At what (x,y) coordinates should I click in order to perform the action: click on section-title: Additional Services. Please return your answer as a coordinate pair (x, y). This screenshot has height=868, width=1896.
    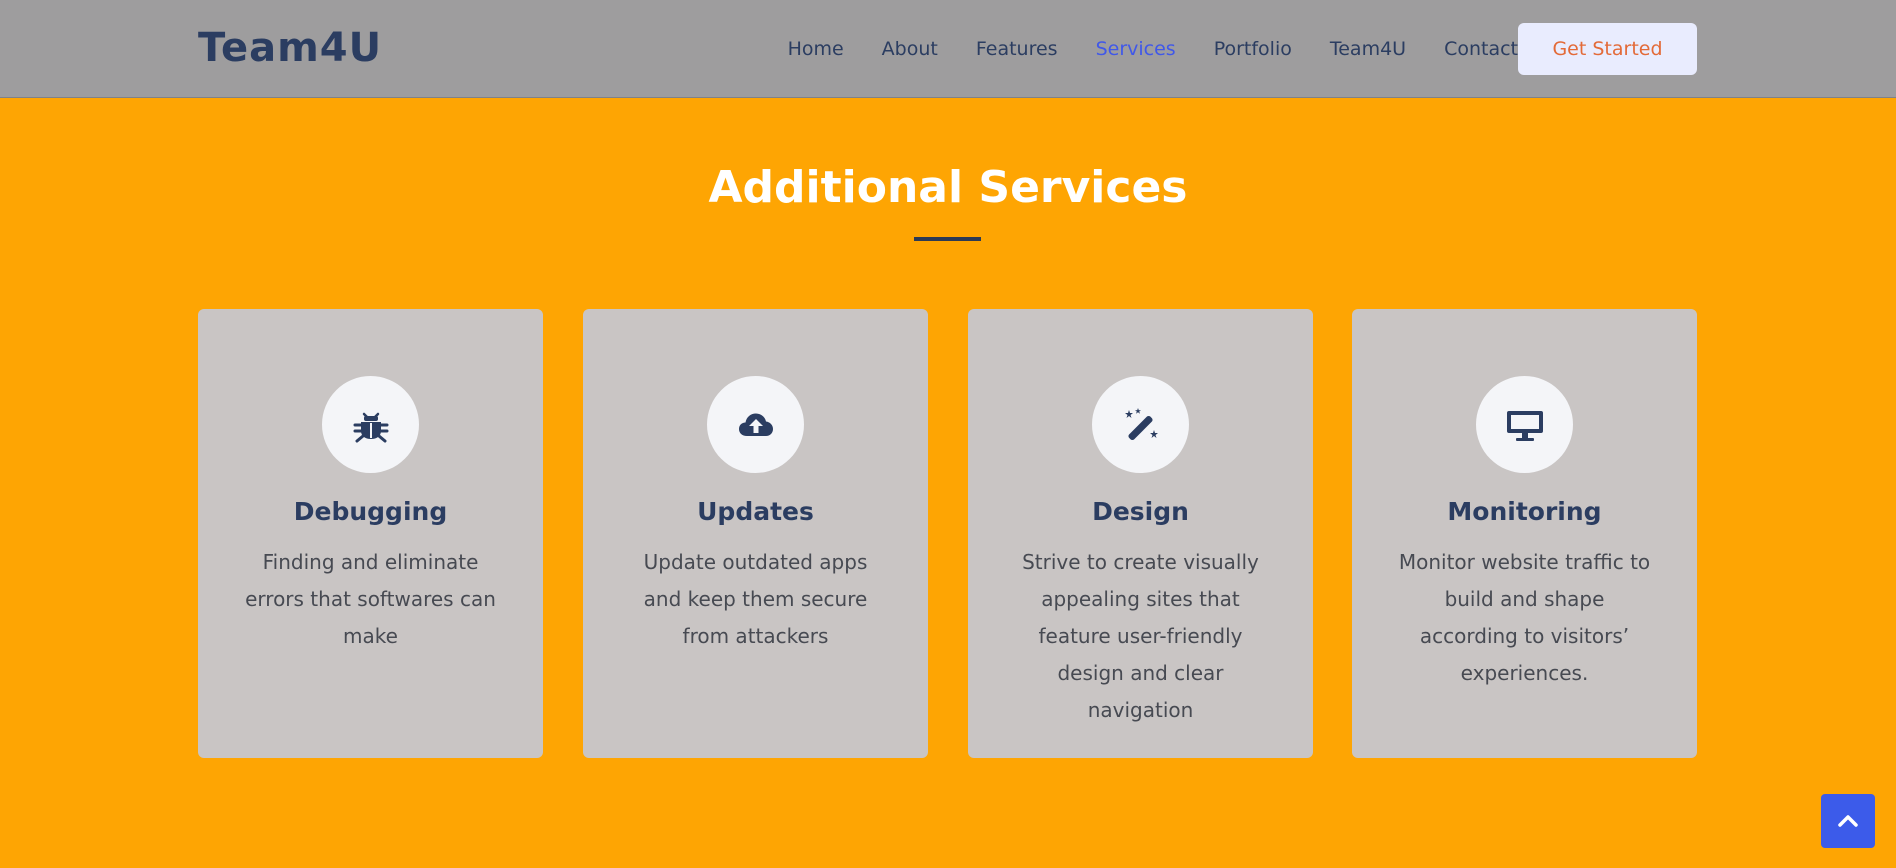
    Looking at the image, I should click on (948, 187).